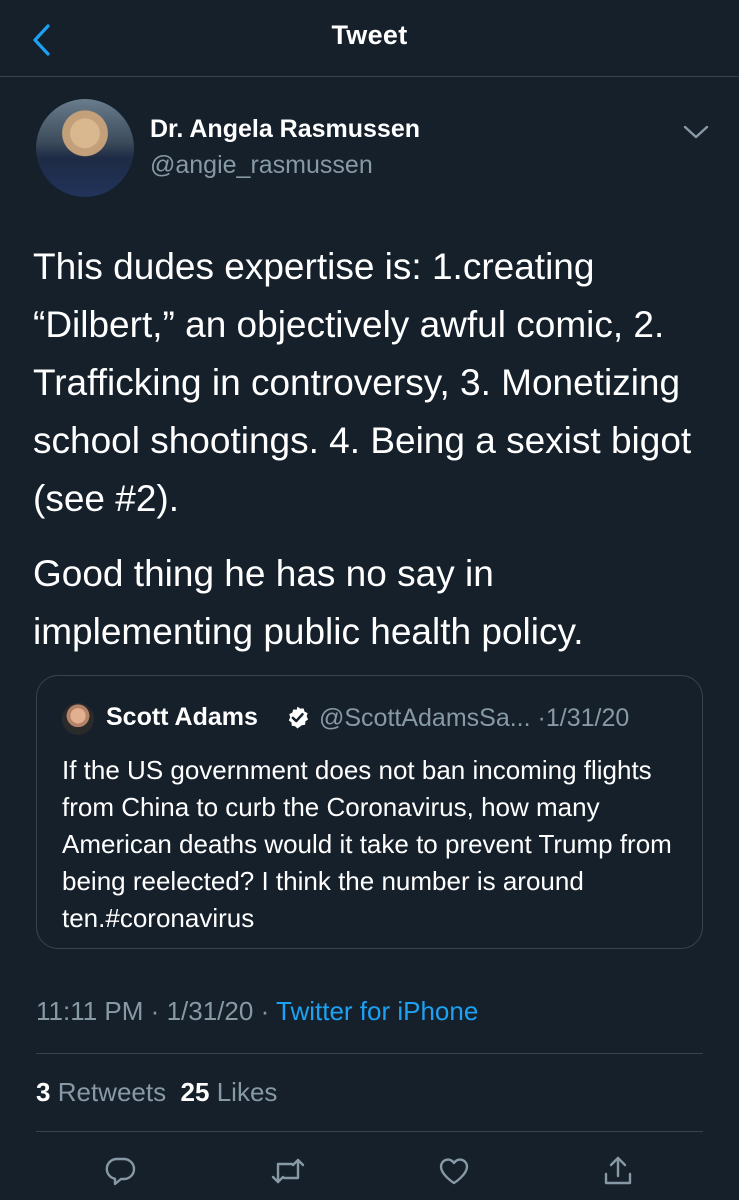 The width and height of the screenshot is (739, 1200). What do you see at coordinates (247, 1092) in the screenshot?
I see `likes-label: Likes` at bounding box center [247, 1092].